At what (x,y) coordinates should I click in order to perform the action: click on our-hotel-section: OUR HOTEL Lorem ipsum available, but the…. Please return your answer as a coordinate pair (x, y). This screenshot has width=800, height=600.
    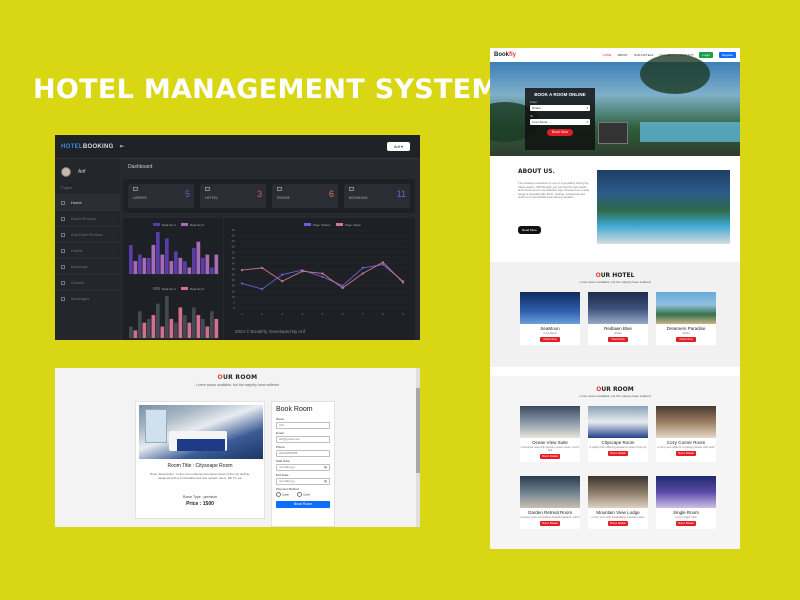
    Looking at the image, I should click on (615, 314).